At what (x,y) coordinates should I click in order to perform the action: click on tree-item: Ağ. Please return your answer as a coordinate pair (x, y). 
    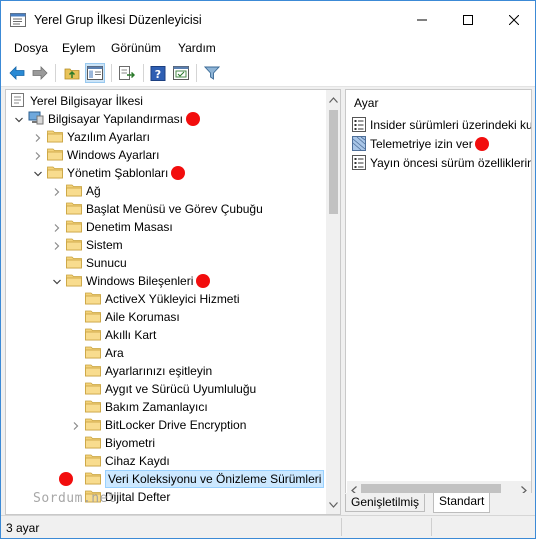
    Looking at the image, I should click on (166, 191).